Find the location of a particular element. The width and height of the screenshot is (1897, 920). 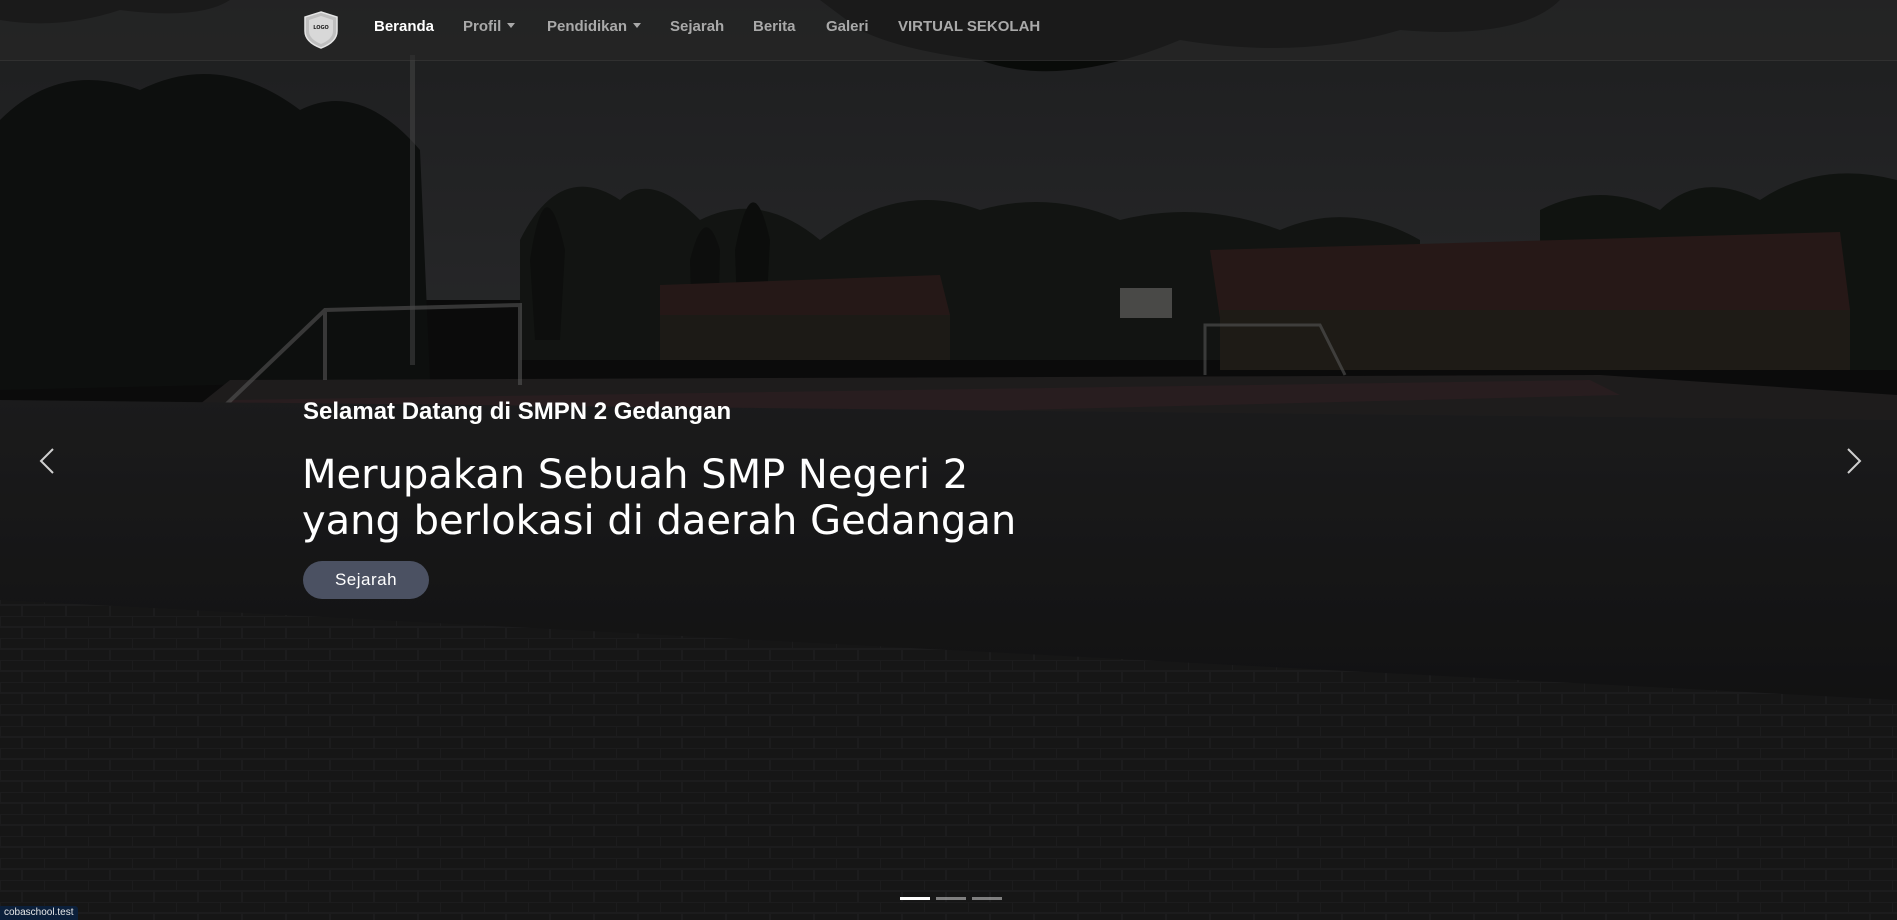

nav-pendidikan: Pendidikan is located at coordinates (594, 28).